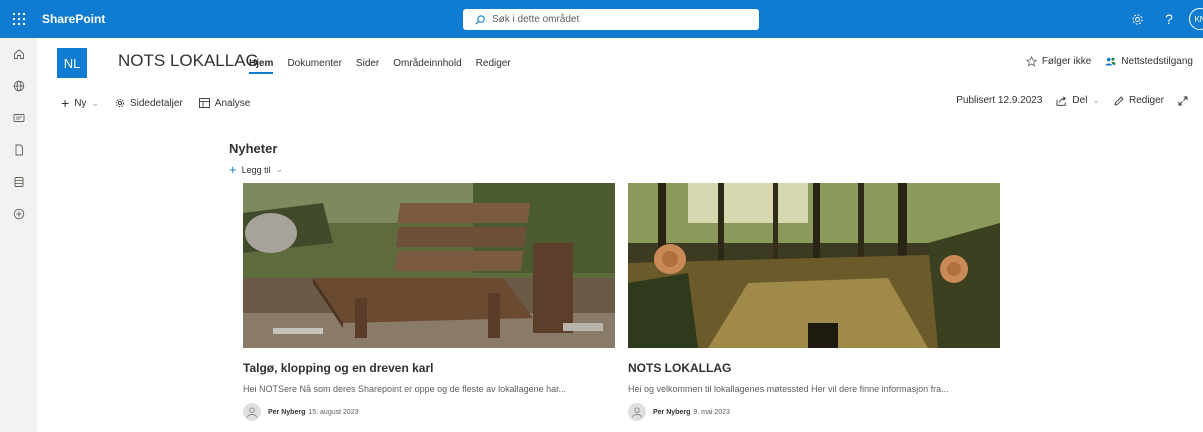  I want to click on list-icon, so click(18, 182).